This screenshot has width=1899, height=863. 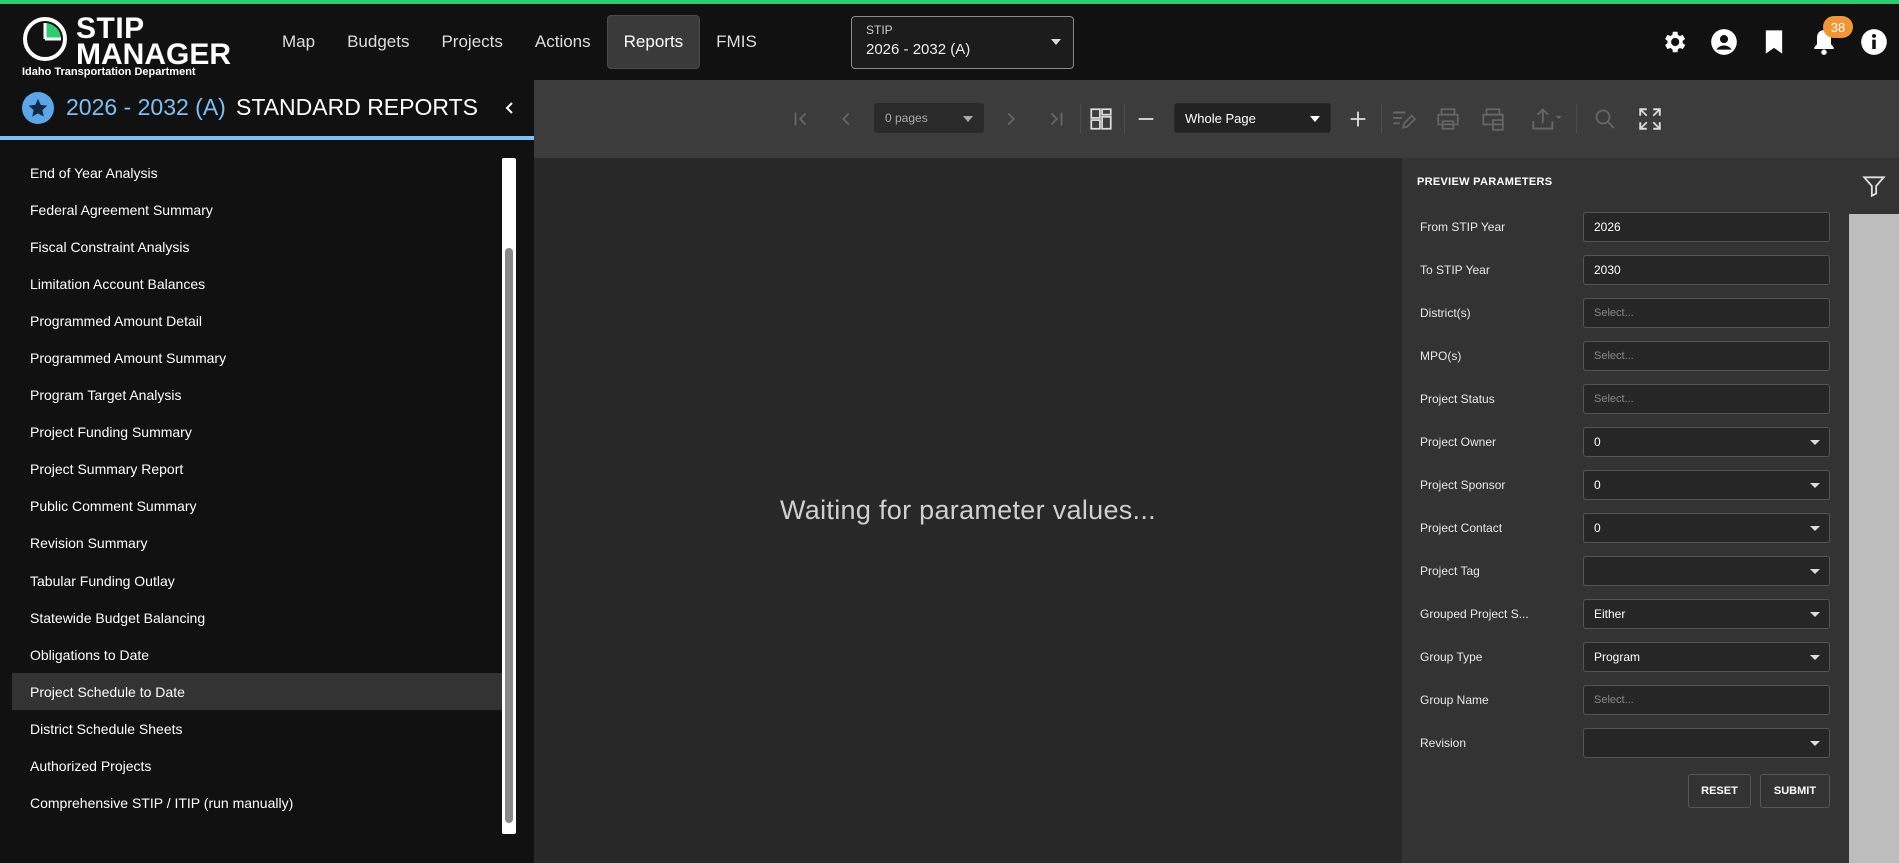 I want to click on report-item: Programmed Amount Detail, so click(x=257, y=320).